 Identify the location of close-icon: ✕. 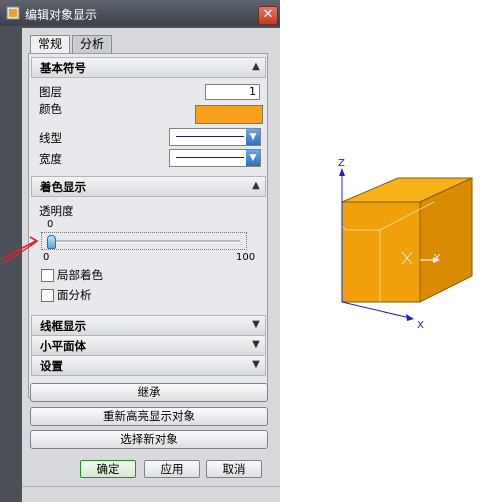
(268, 14).